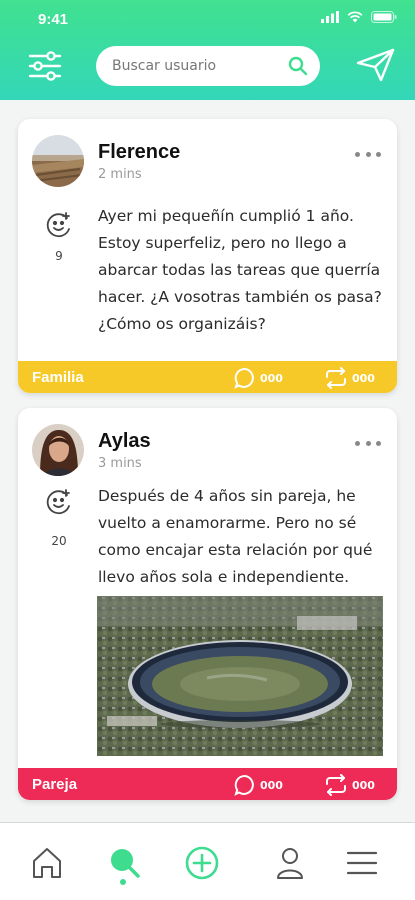  I want to click on bottom-navigation, so click(207, 861).